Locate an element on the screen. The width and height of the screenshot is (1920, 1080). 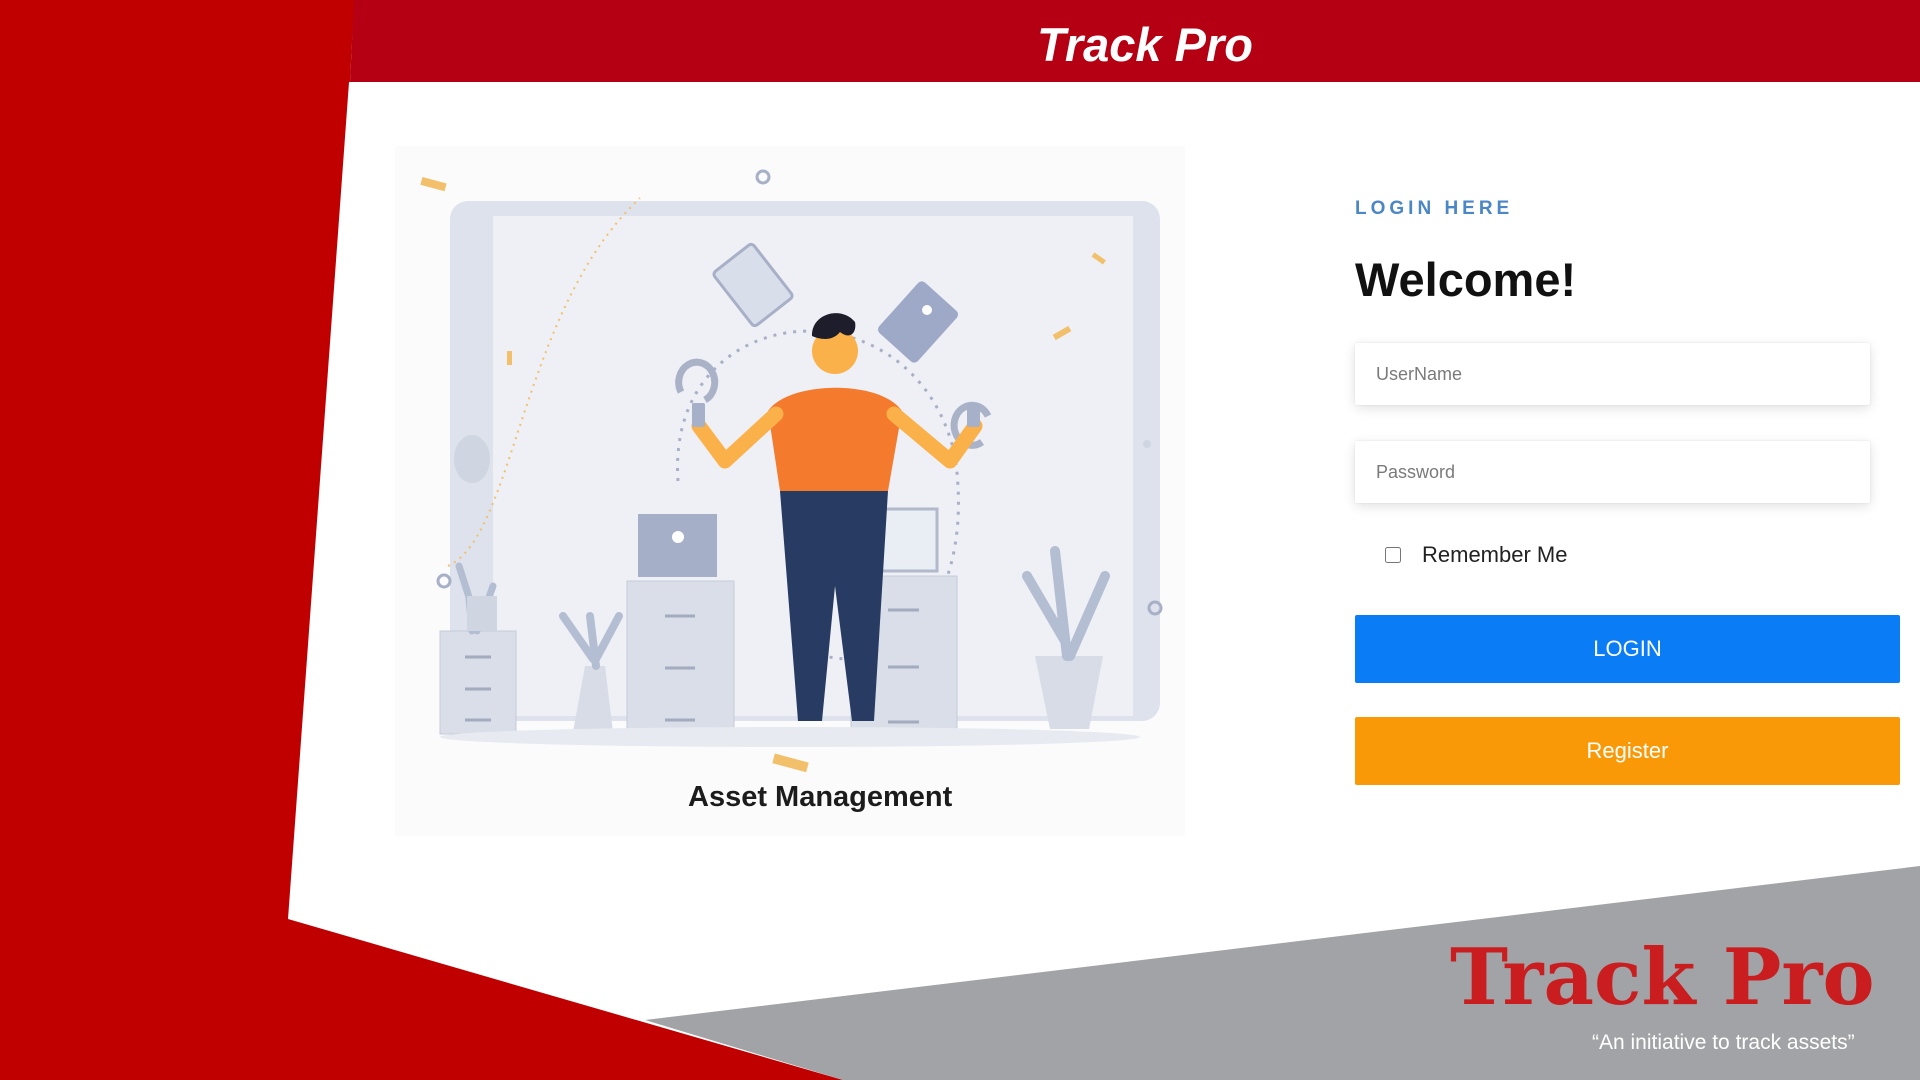
remember-me-label: Remember Me is located at coordinates (1495, 554).